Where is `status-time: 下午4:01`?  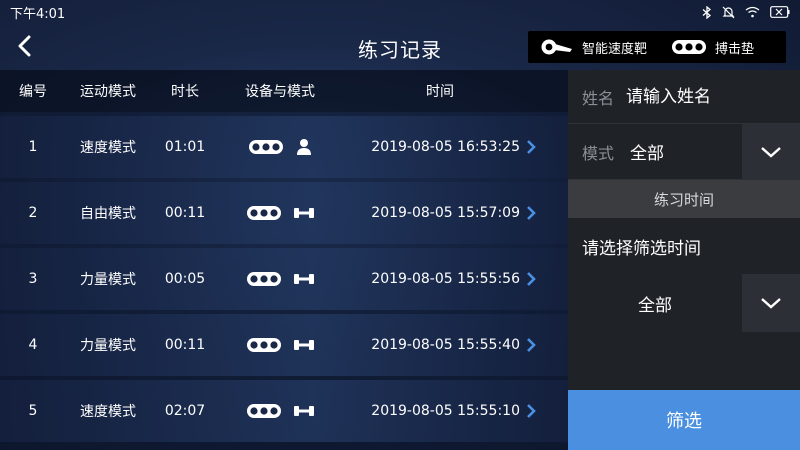
status-time: 下午4:01 is located at coordinates (38, 14).